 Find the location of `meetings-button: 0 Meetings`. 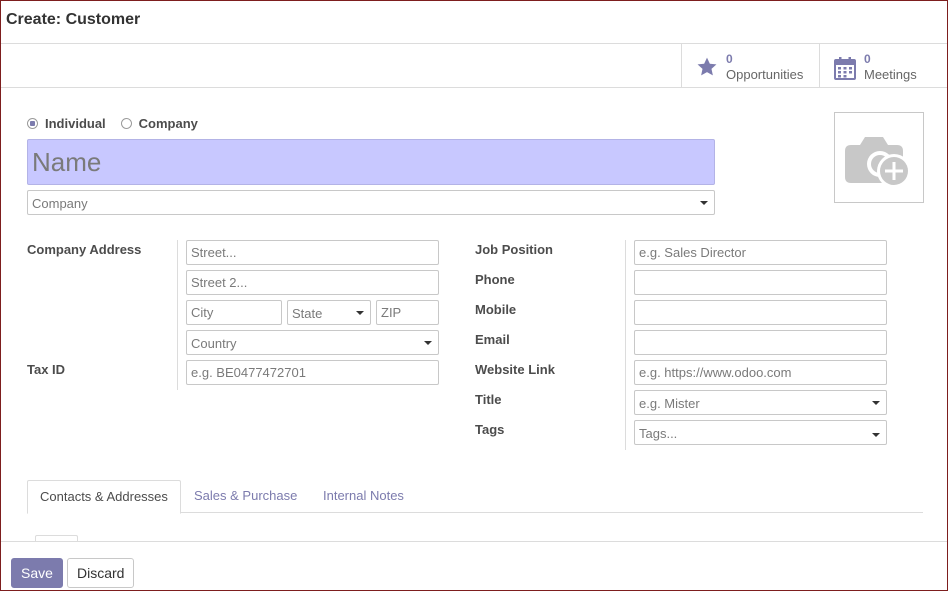

meetings-button: 0 Meetings is located at coordinates (883, 66).